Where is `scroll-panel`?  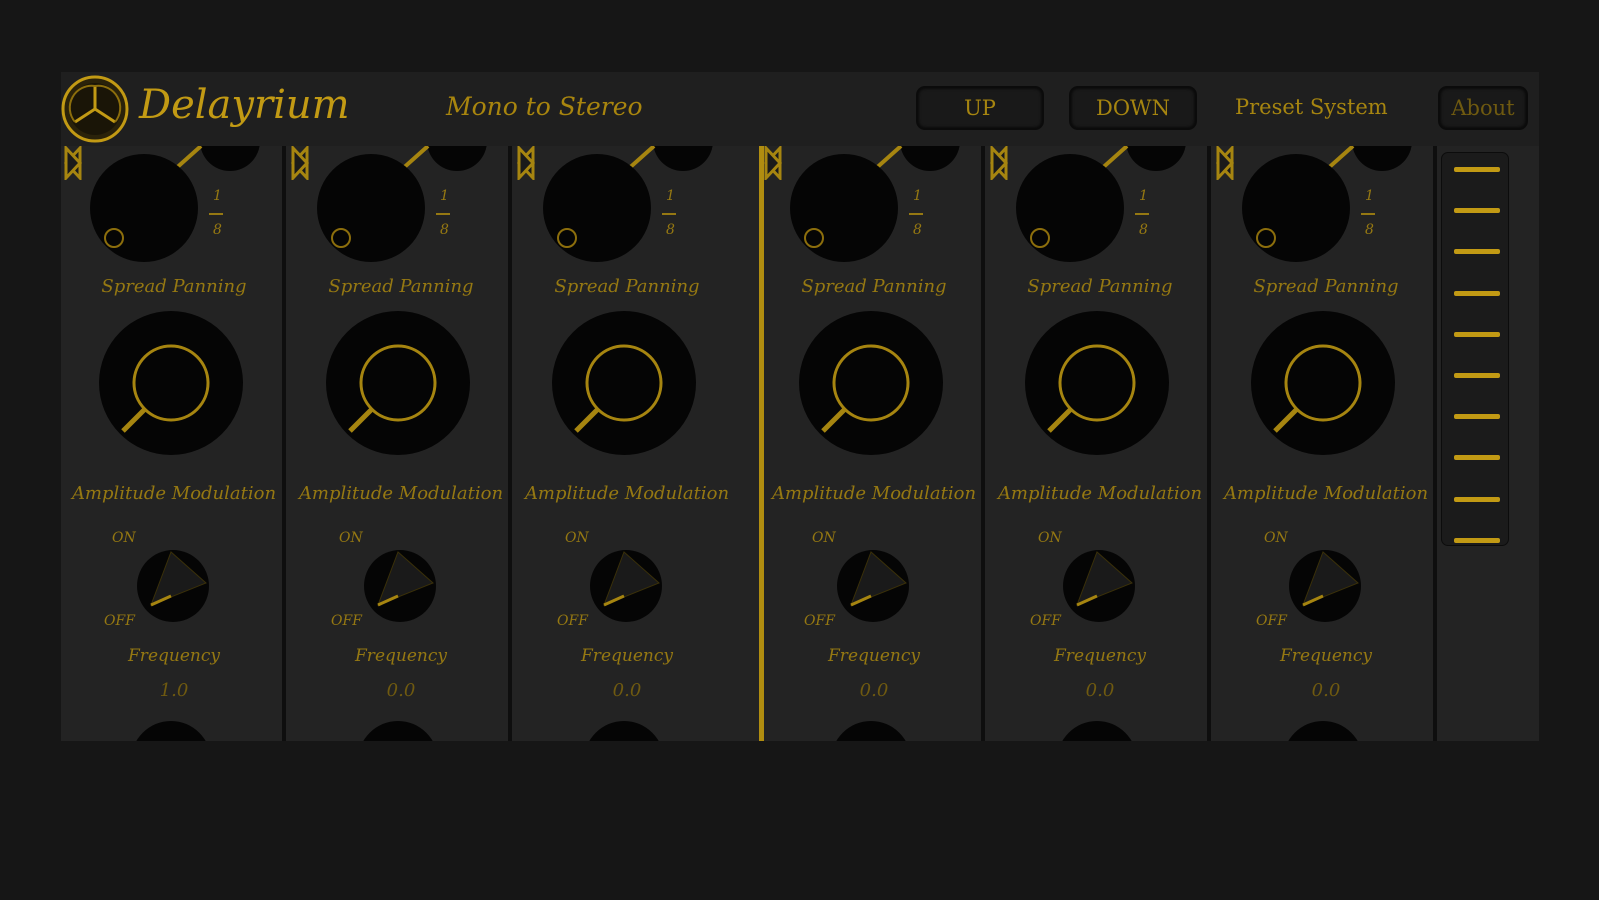 scroll-panel is located at coordinates (1475, 349).